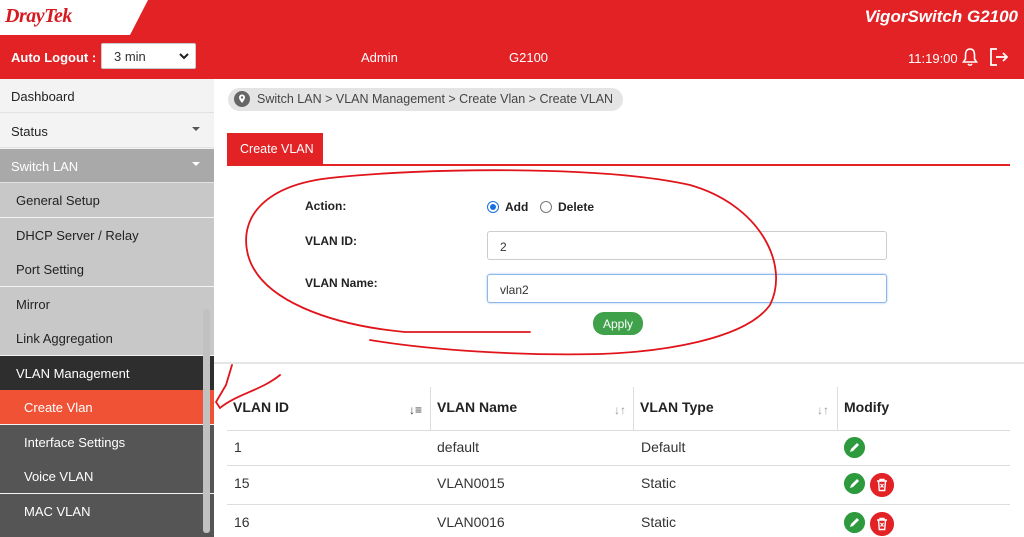 The height and width of the screenshot is (537, 1024). I want to click on sidebar-item-general-setup: General Setup, so click(107, 200).